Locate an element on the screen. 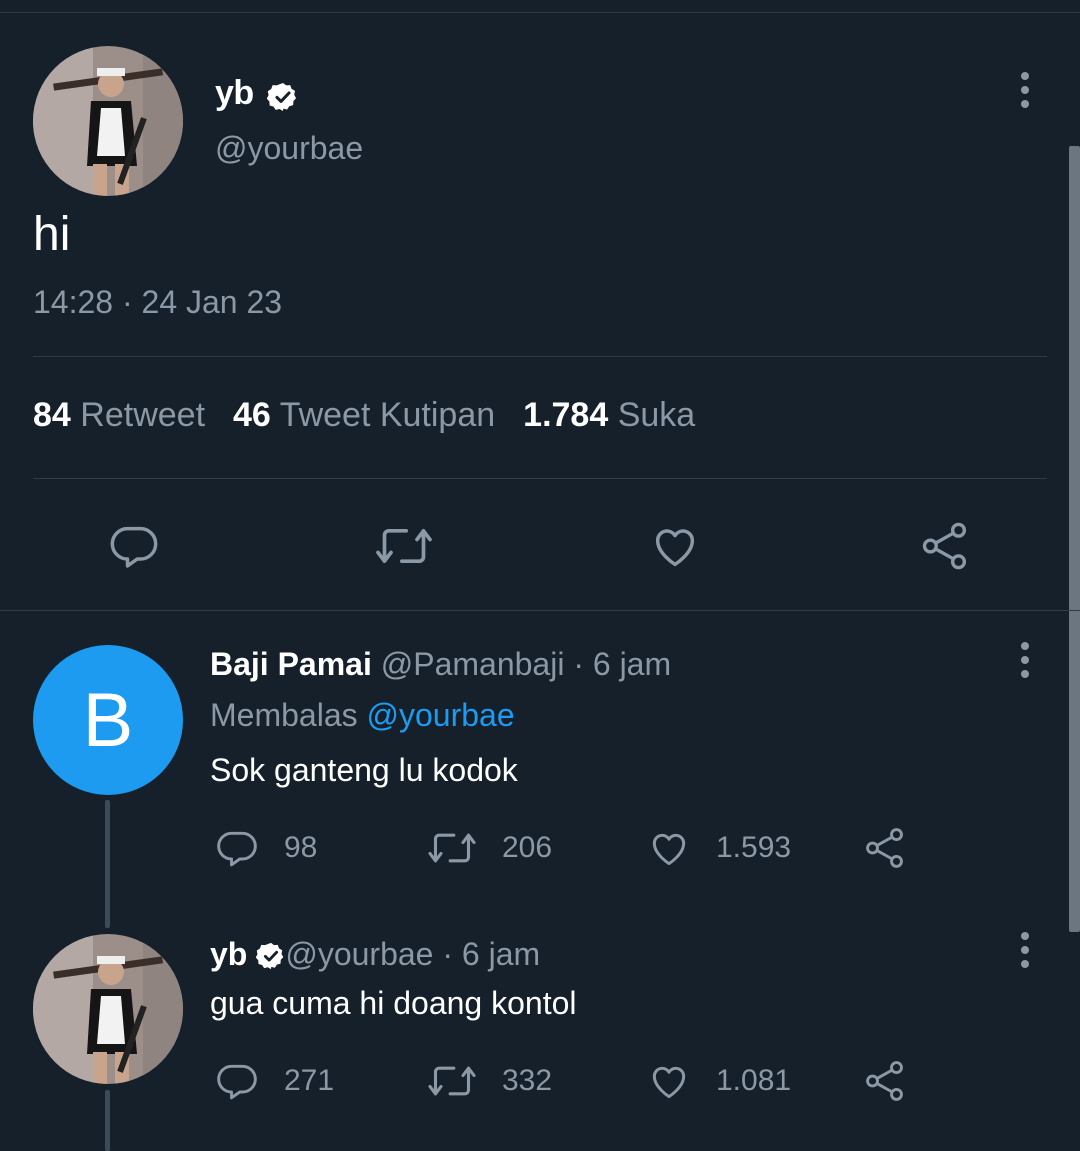 This screenshot has width=1080, height=1151. reply-reply-button: 98 is located at coordinates (265, 848).